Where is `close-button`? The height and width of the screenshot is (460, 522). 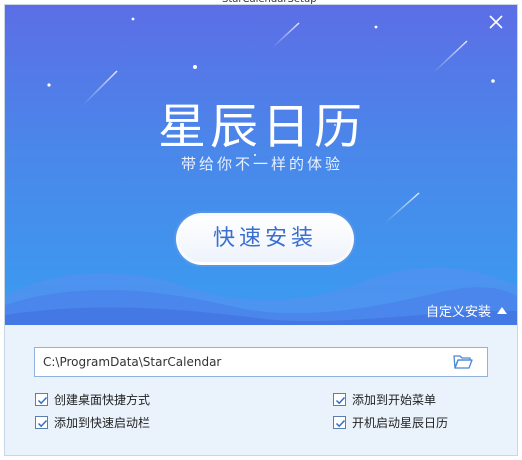
close-button is located at coordinates (496, 22).